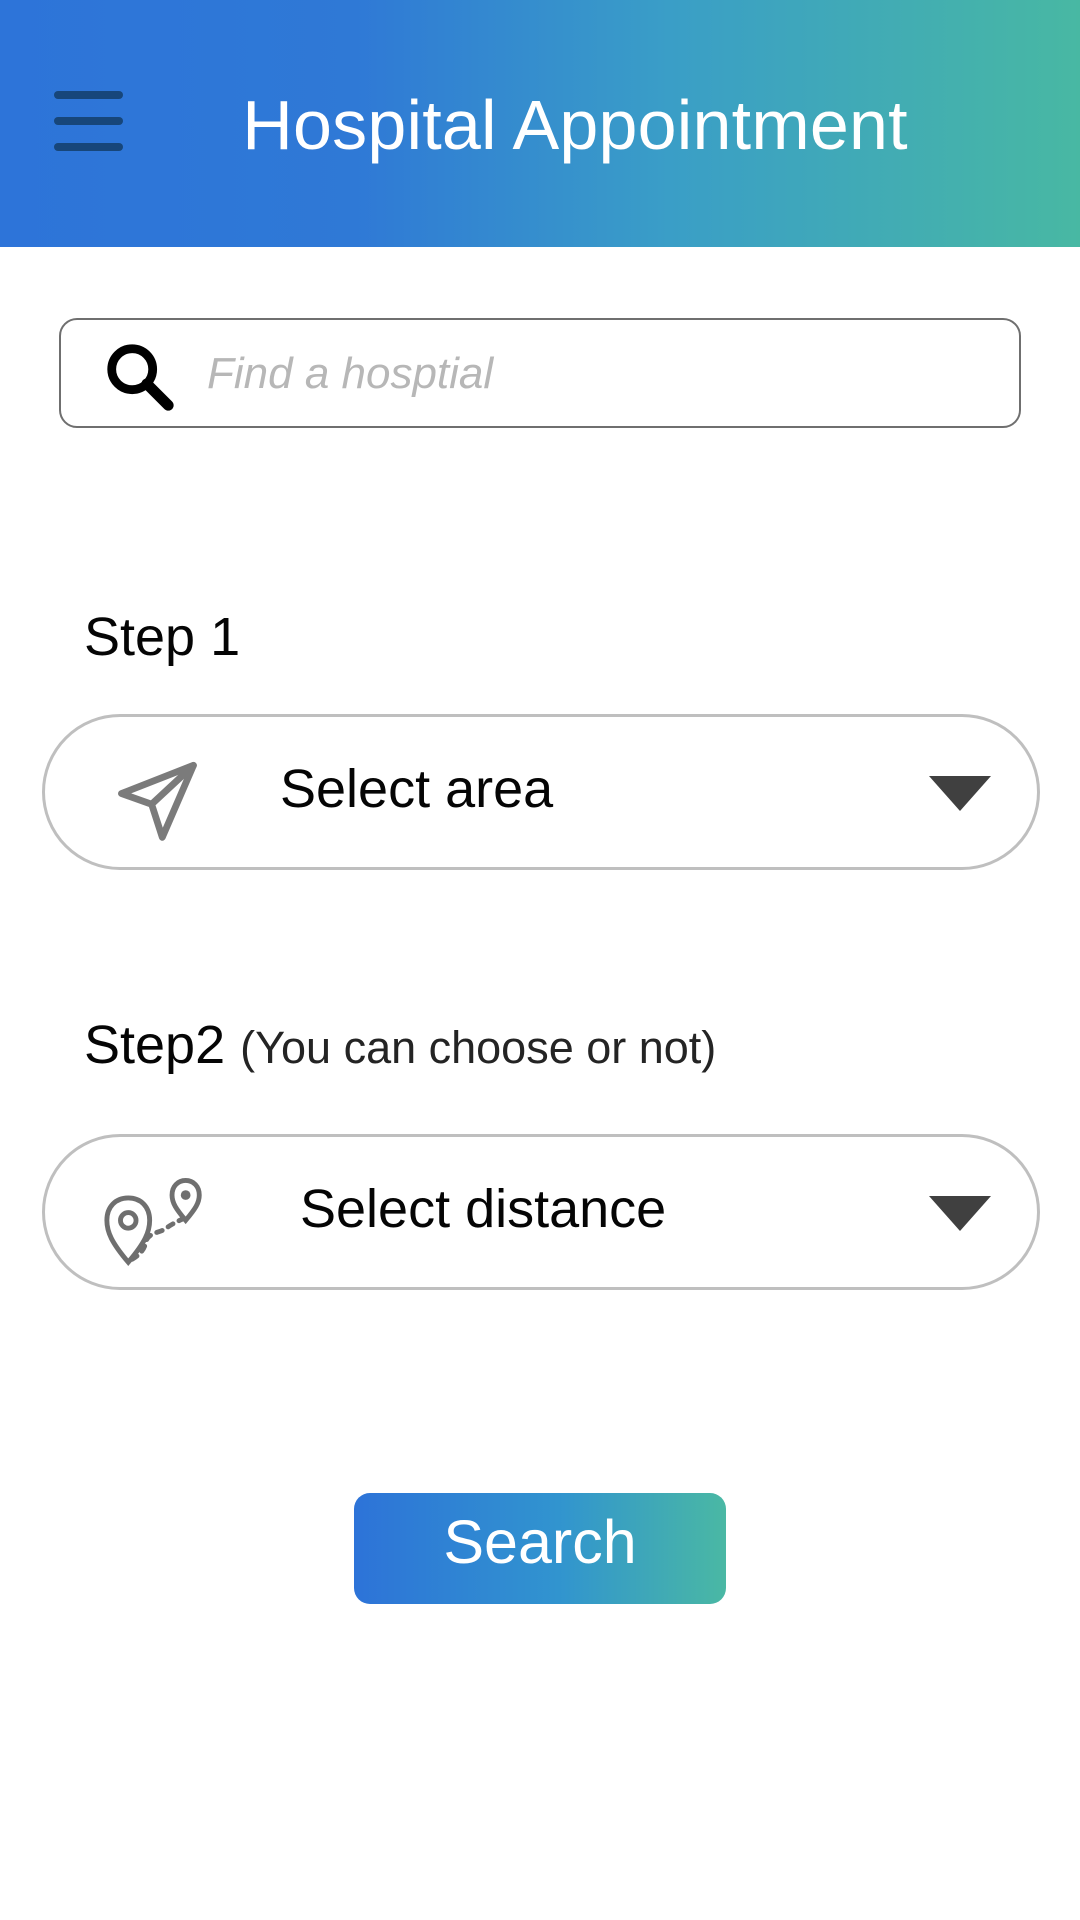 The image size is (1080, 1920). Describe the element at coordinates (417, 789) in the screenshot. I see `area-select-label: Select area` at that location.